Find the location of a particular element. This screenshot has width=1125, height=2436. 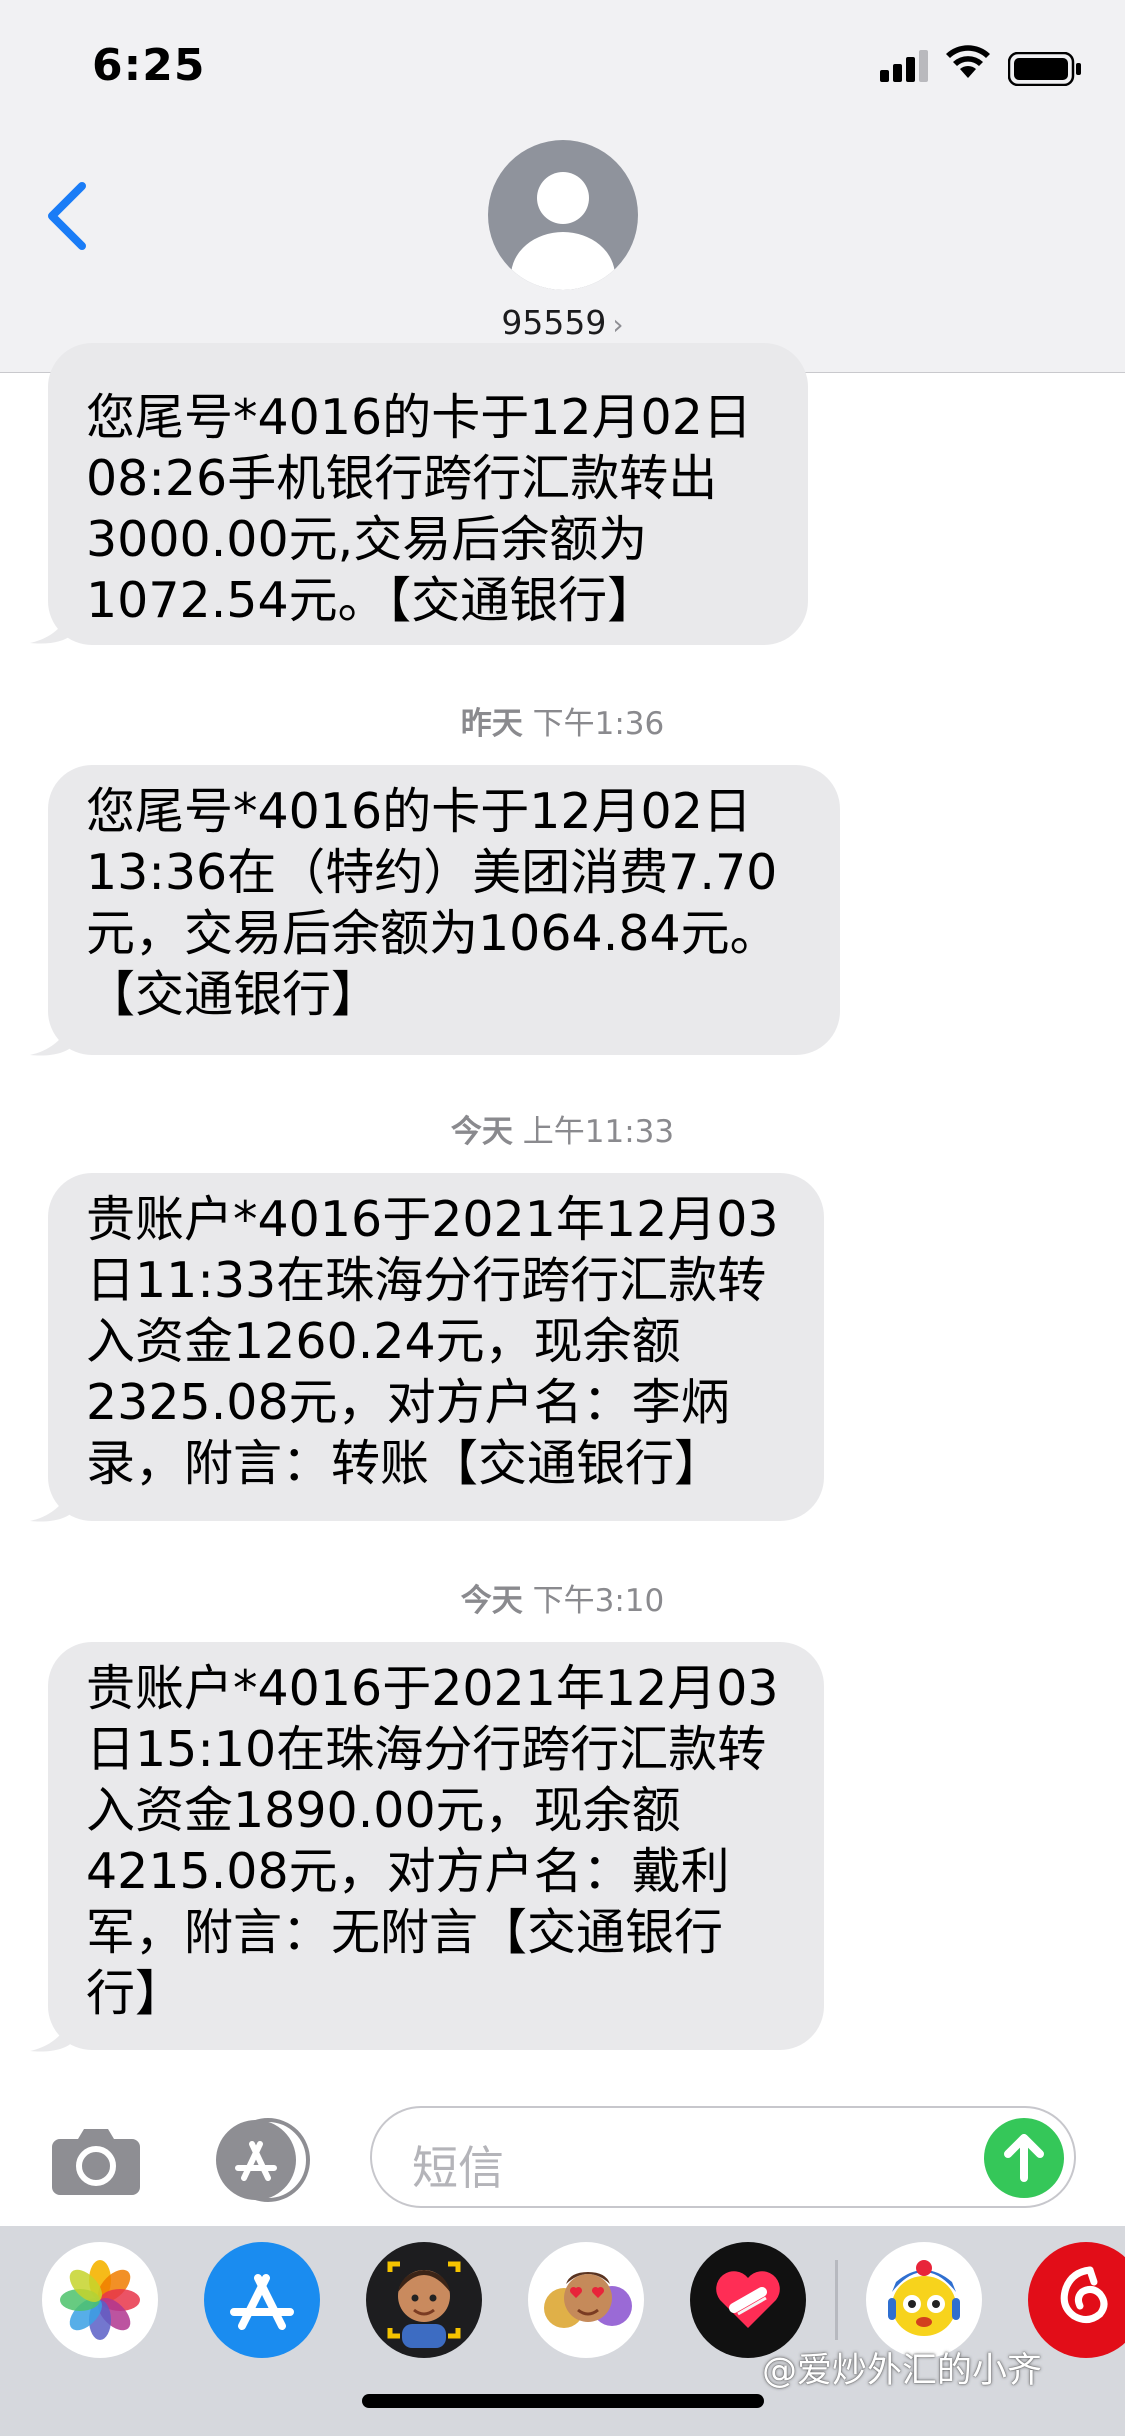

timestamp: 今天 下午3:10 is located at coordinates (562, 1597).